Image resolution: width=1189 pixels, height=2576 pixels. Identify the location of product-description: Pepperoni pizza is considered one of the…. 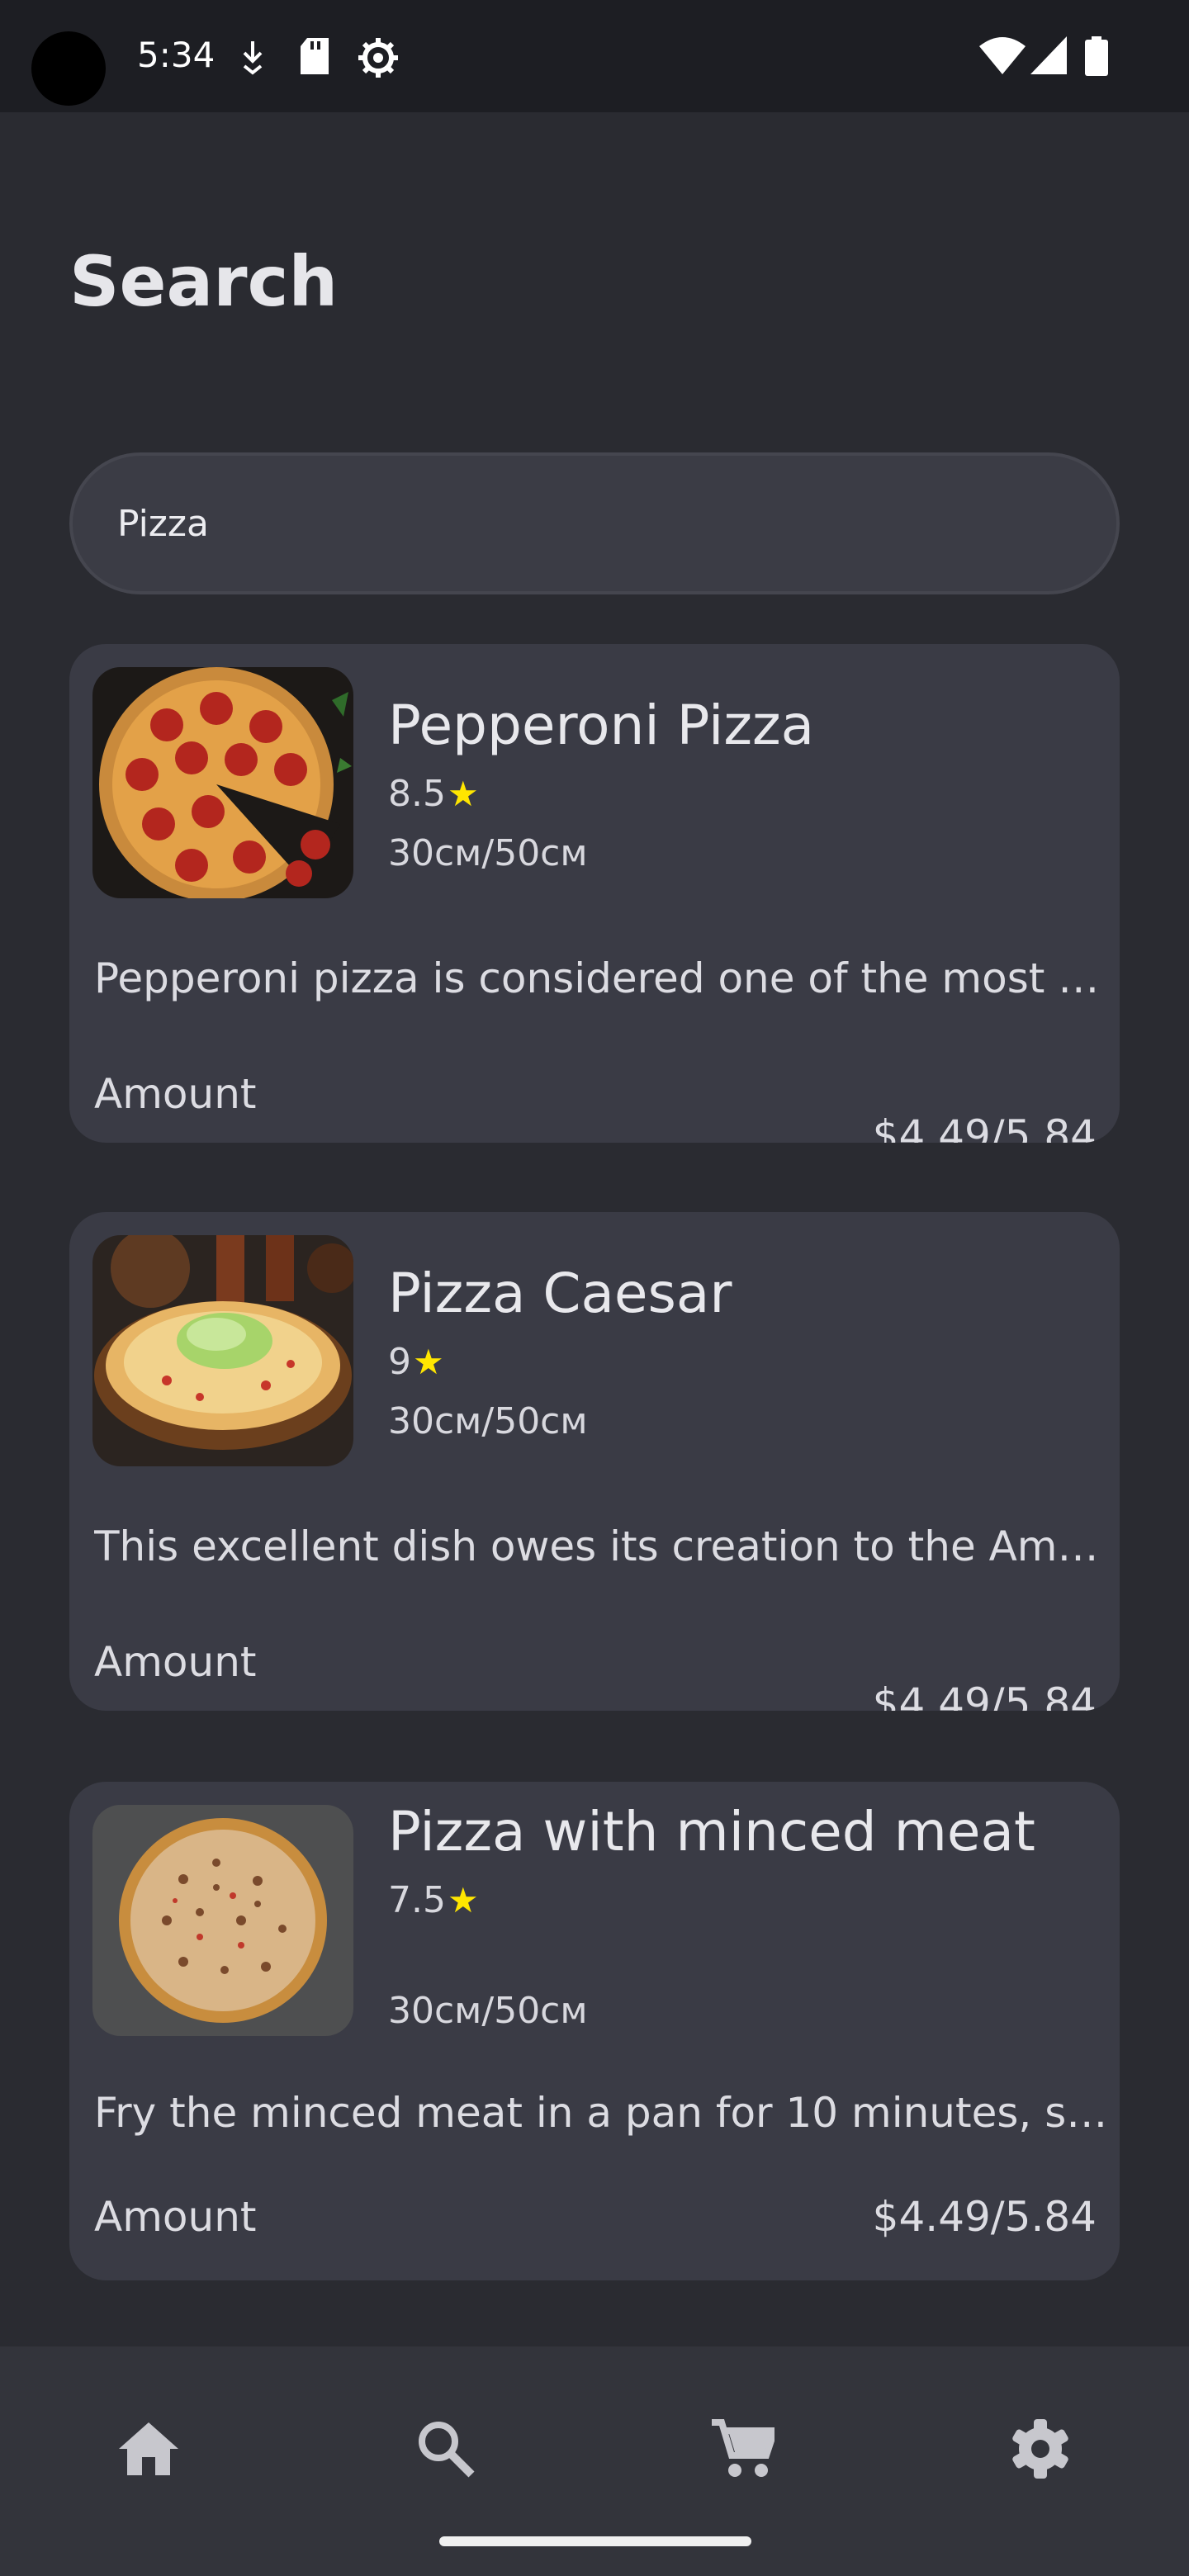
(604, 978).